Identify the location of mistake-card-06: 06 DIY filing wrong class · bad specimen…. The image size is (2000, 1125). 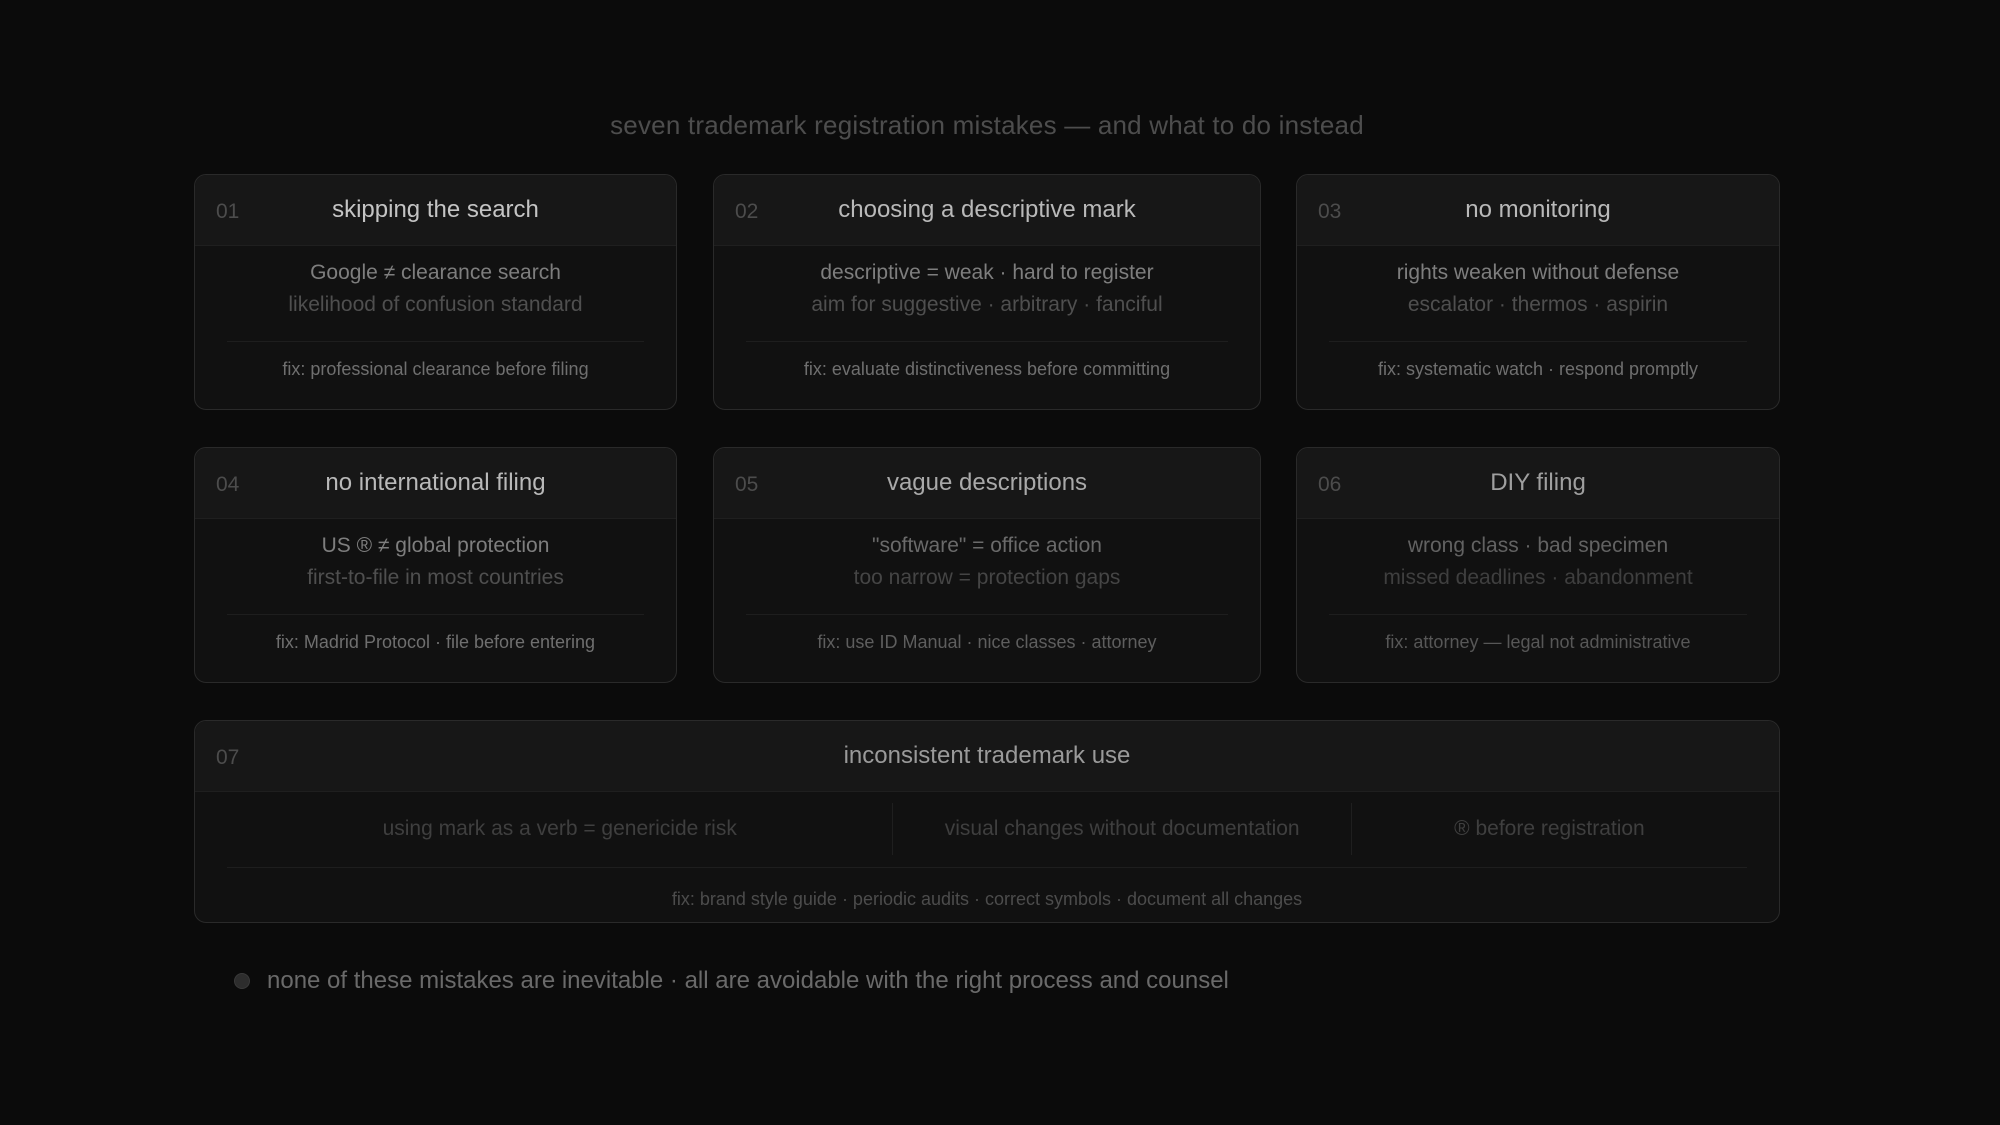
(1538, 565).